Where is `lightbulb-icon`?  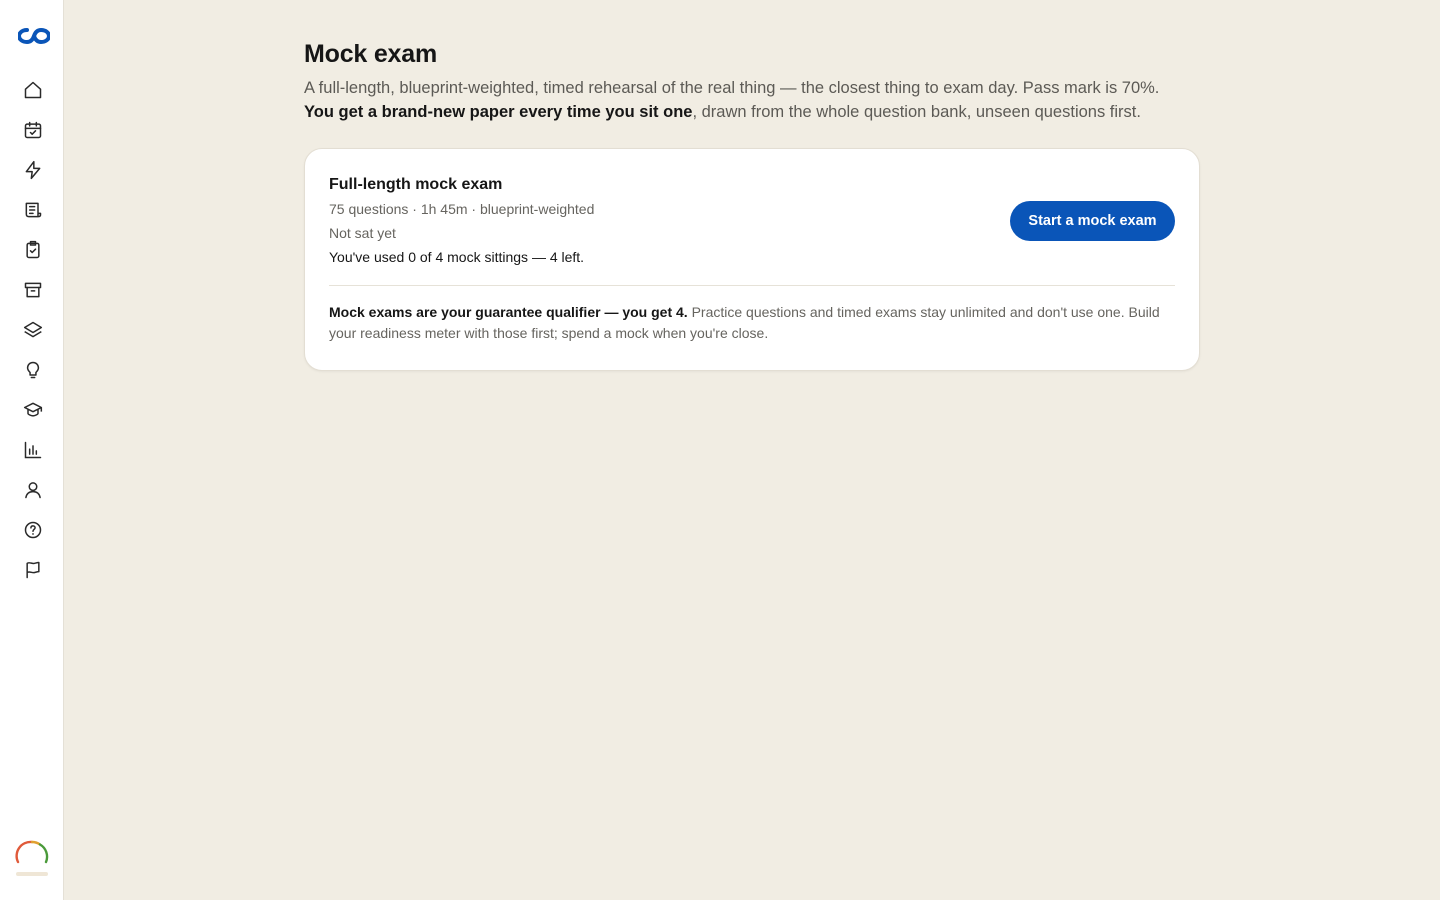 lightbulb-icon is located at coordinates (33, 370).